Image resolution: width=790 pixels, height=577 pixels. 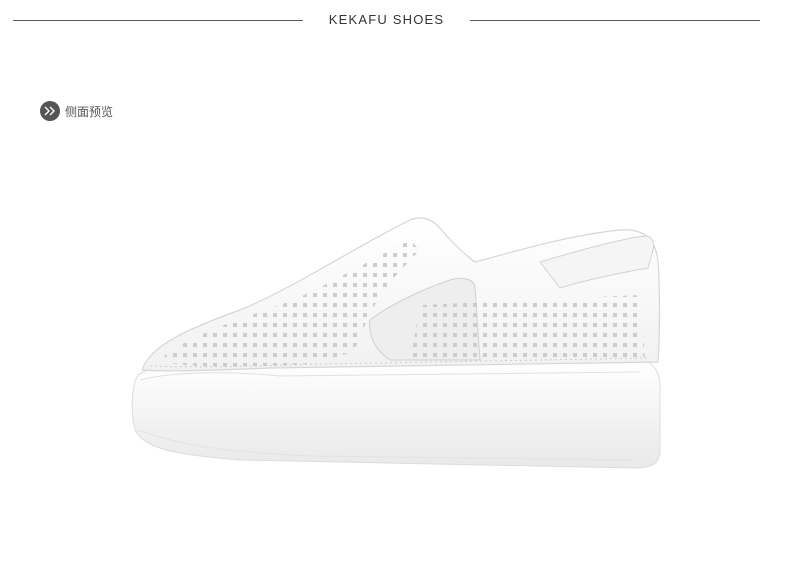 What do you see at coordinates (50, 111) in the screenshot?
I see `double-chevron-right-icon` at bounding box center [50, 111].